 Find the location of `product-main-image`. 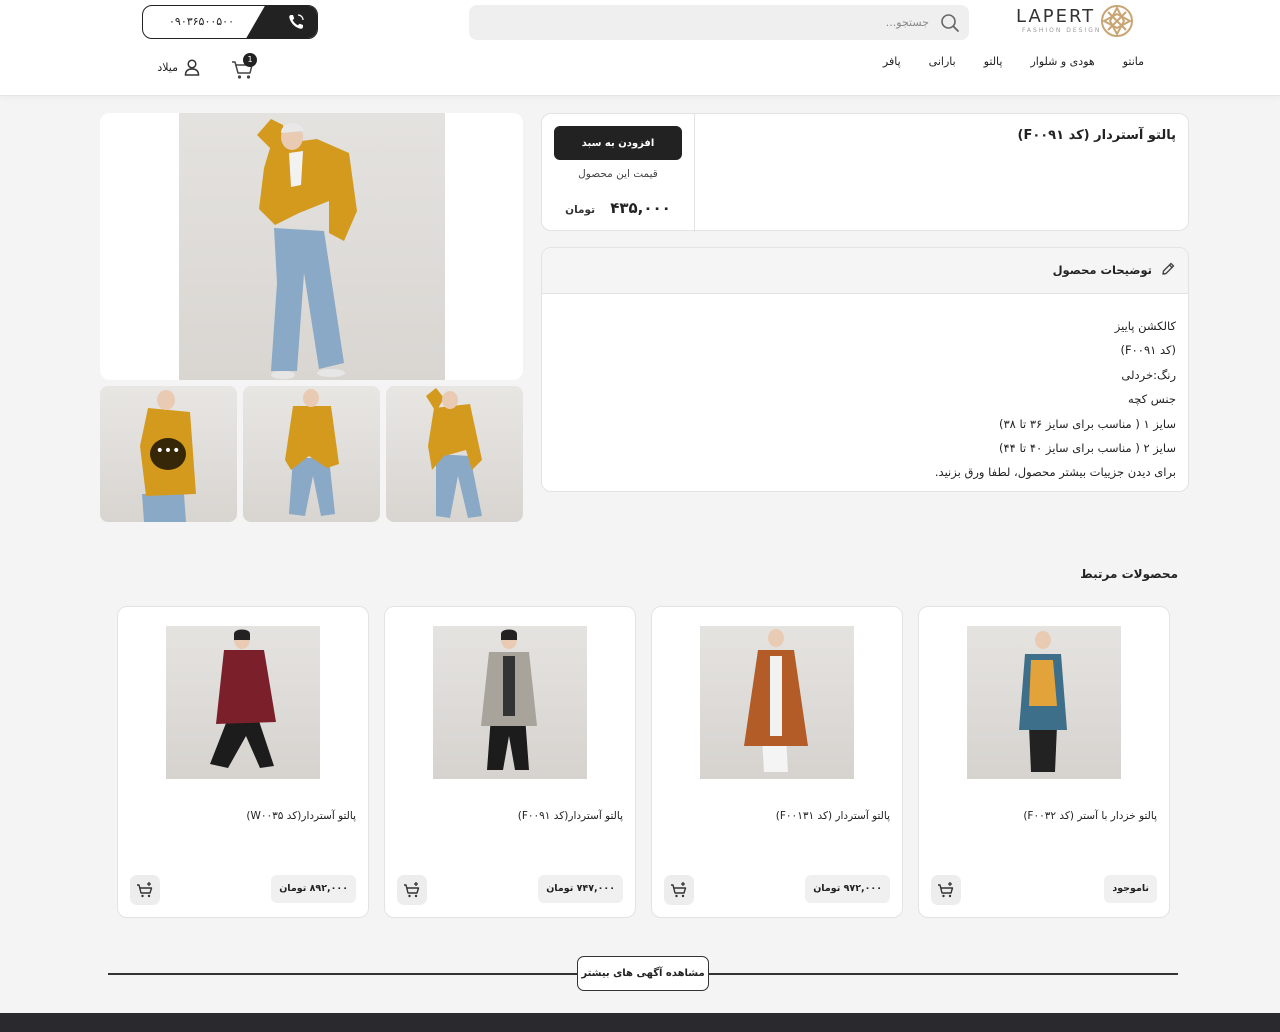

product-main-image is located at coordinates (311, 246).